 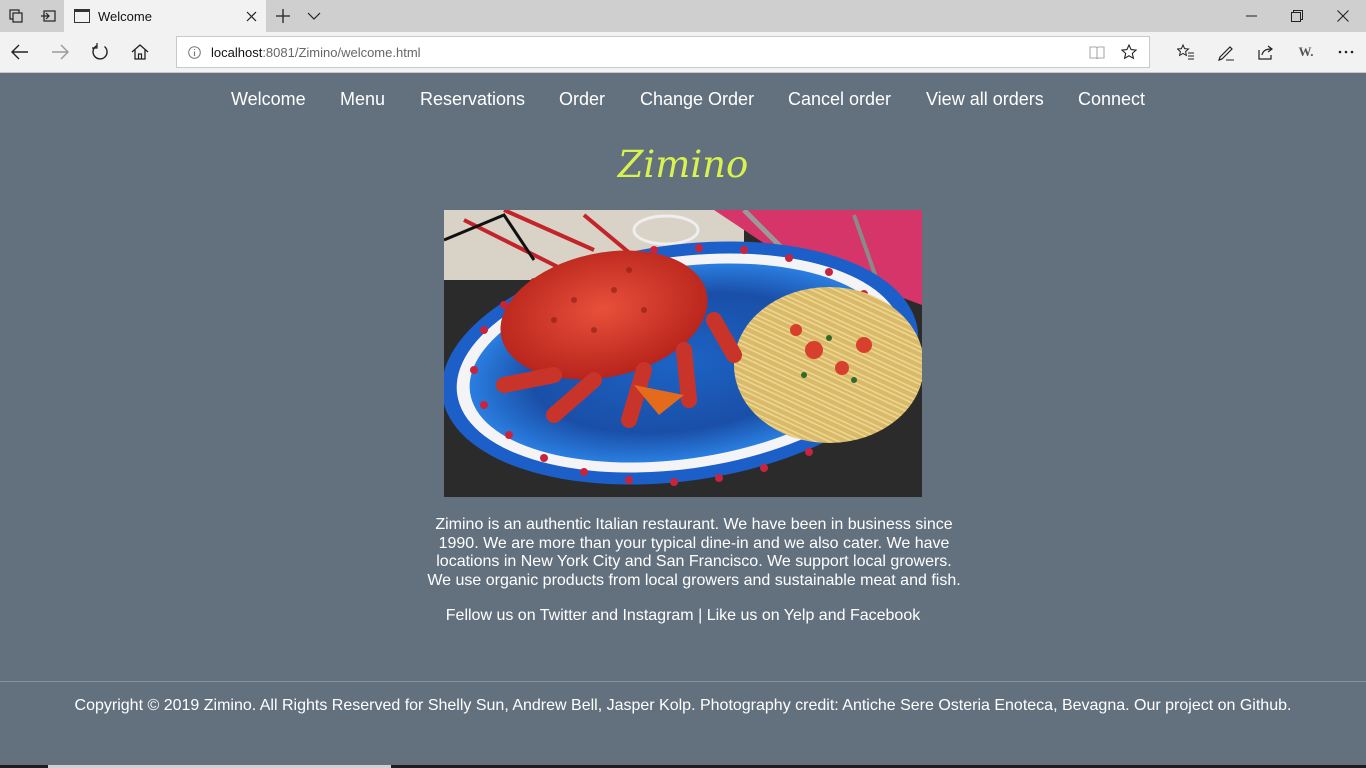 I want to click on project-prefix: Our project on, so click(x=1185, y=705).